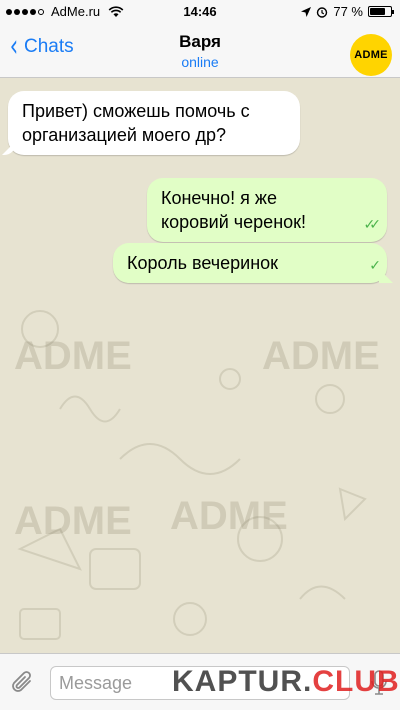 This screenshot has width=400, height=710. I want to click on double-check-icon: ✓✓, so click(372, 224).